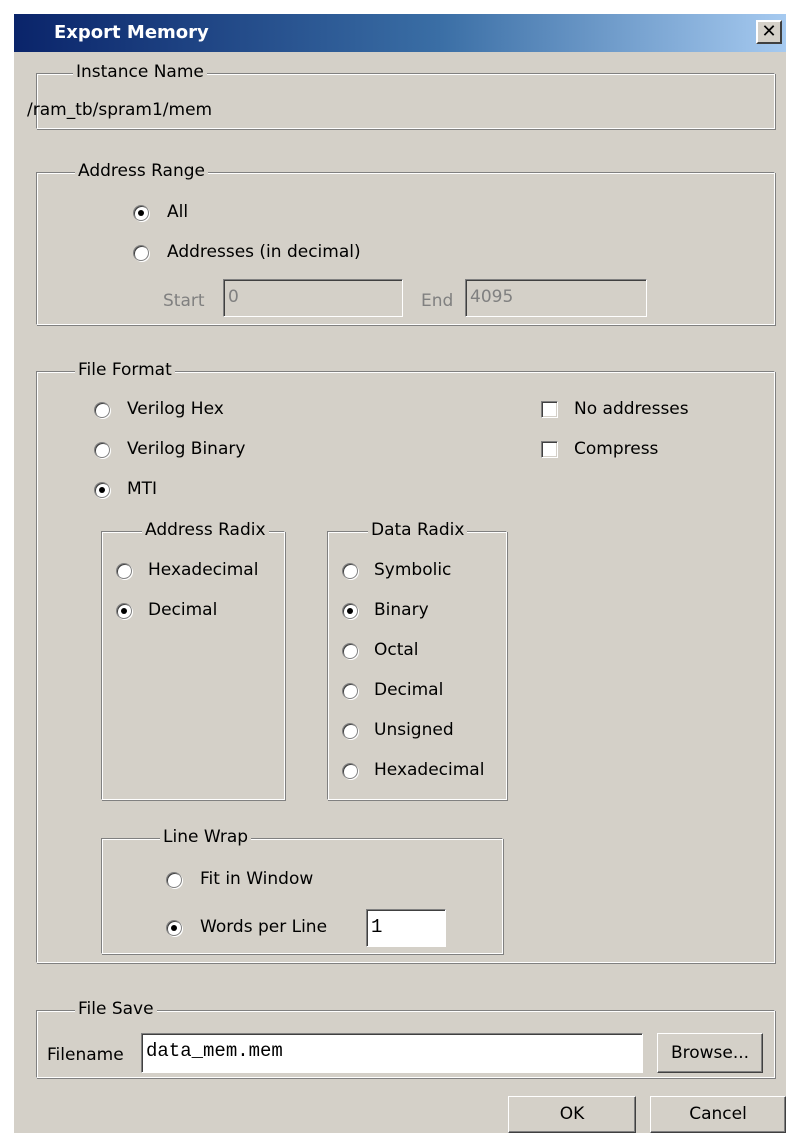  Describe the element at coordinates (350, 651) in the screenshot. I see `radio-data-octal` at that location.